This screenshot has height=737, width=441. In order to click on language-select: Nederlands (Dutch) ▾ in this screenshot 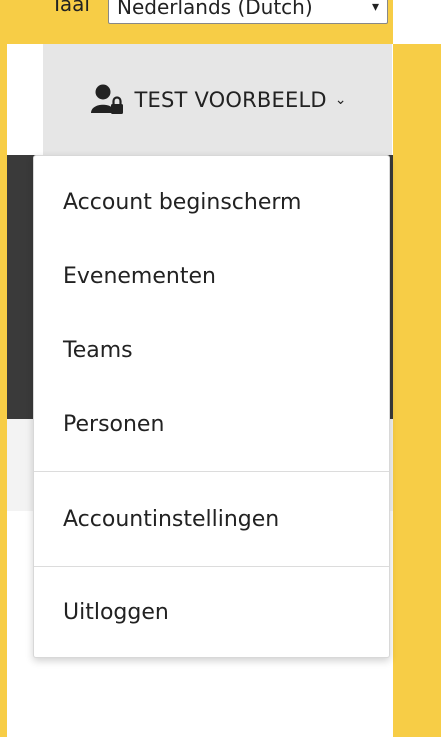, I will do `click(248, 12)`.